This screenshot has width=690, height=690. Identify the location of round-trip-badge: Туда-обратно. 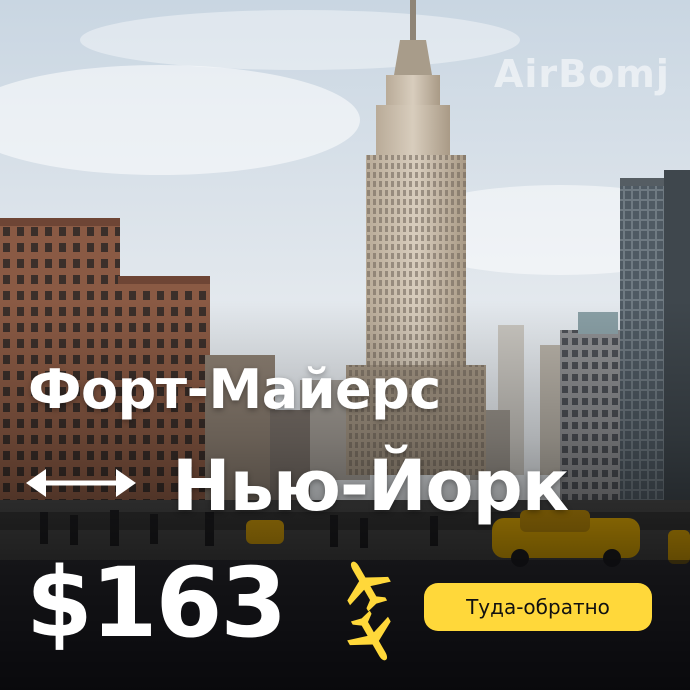
(538, 607).